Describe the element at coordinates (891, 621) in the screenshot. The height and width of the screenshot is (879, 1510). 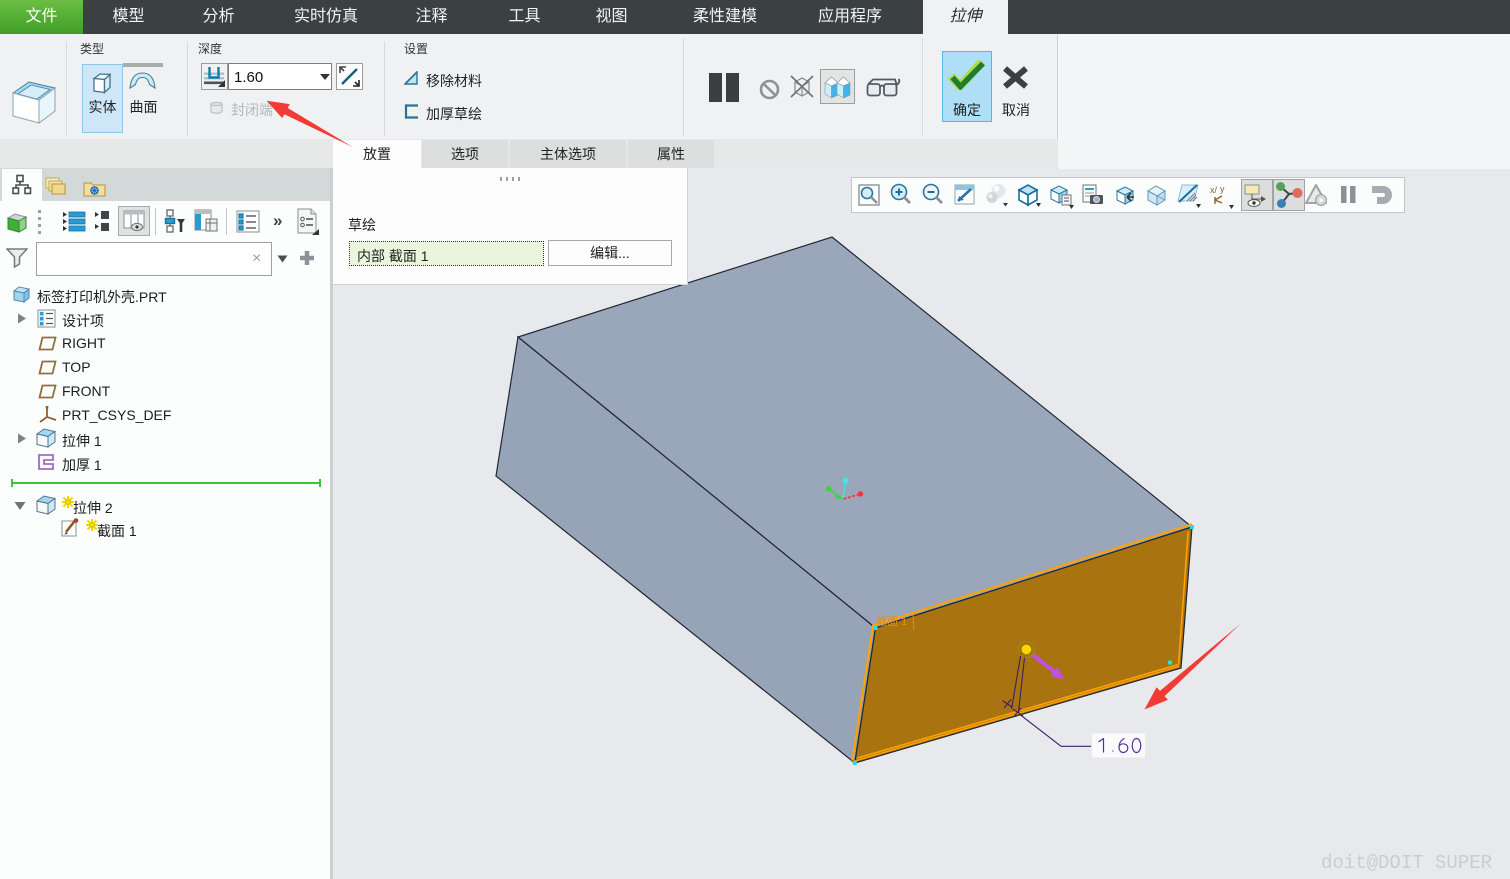
I see `svg-text: 截面 1` at that location.